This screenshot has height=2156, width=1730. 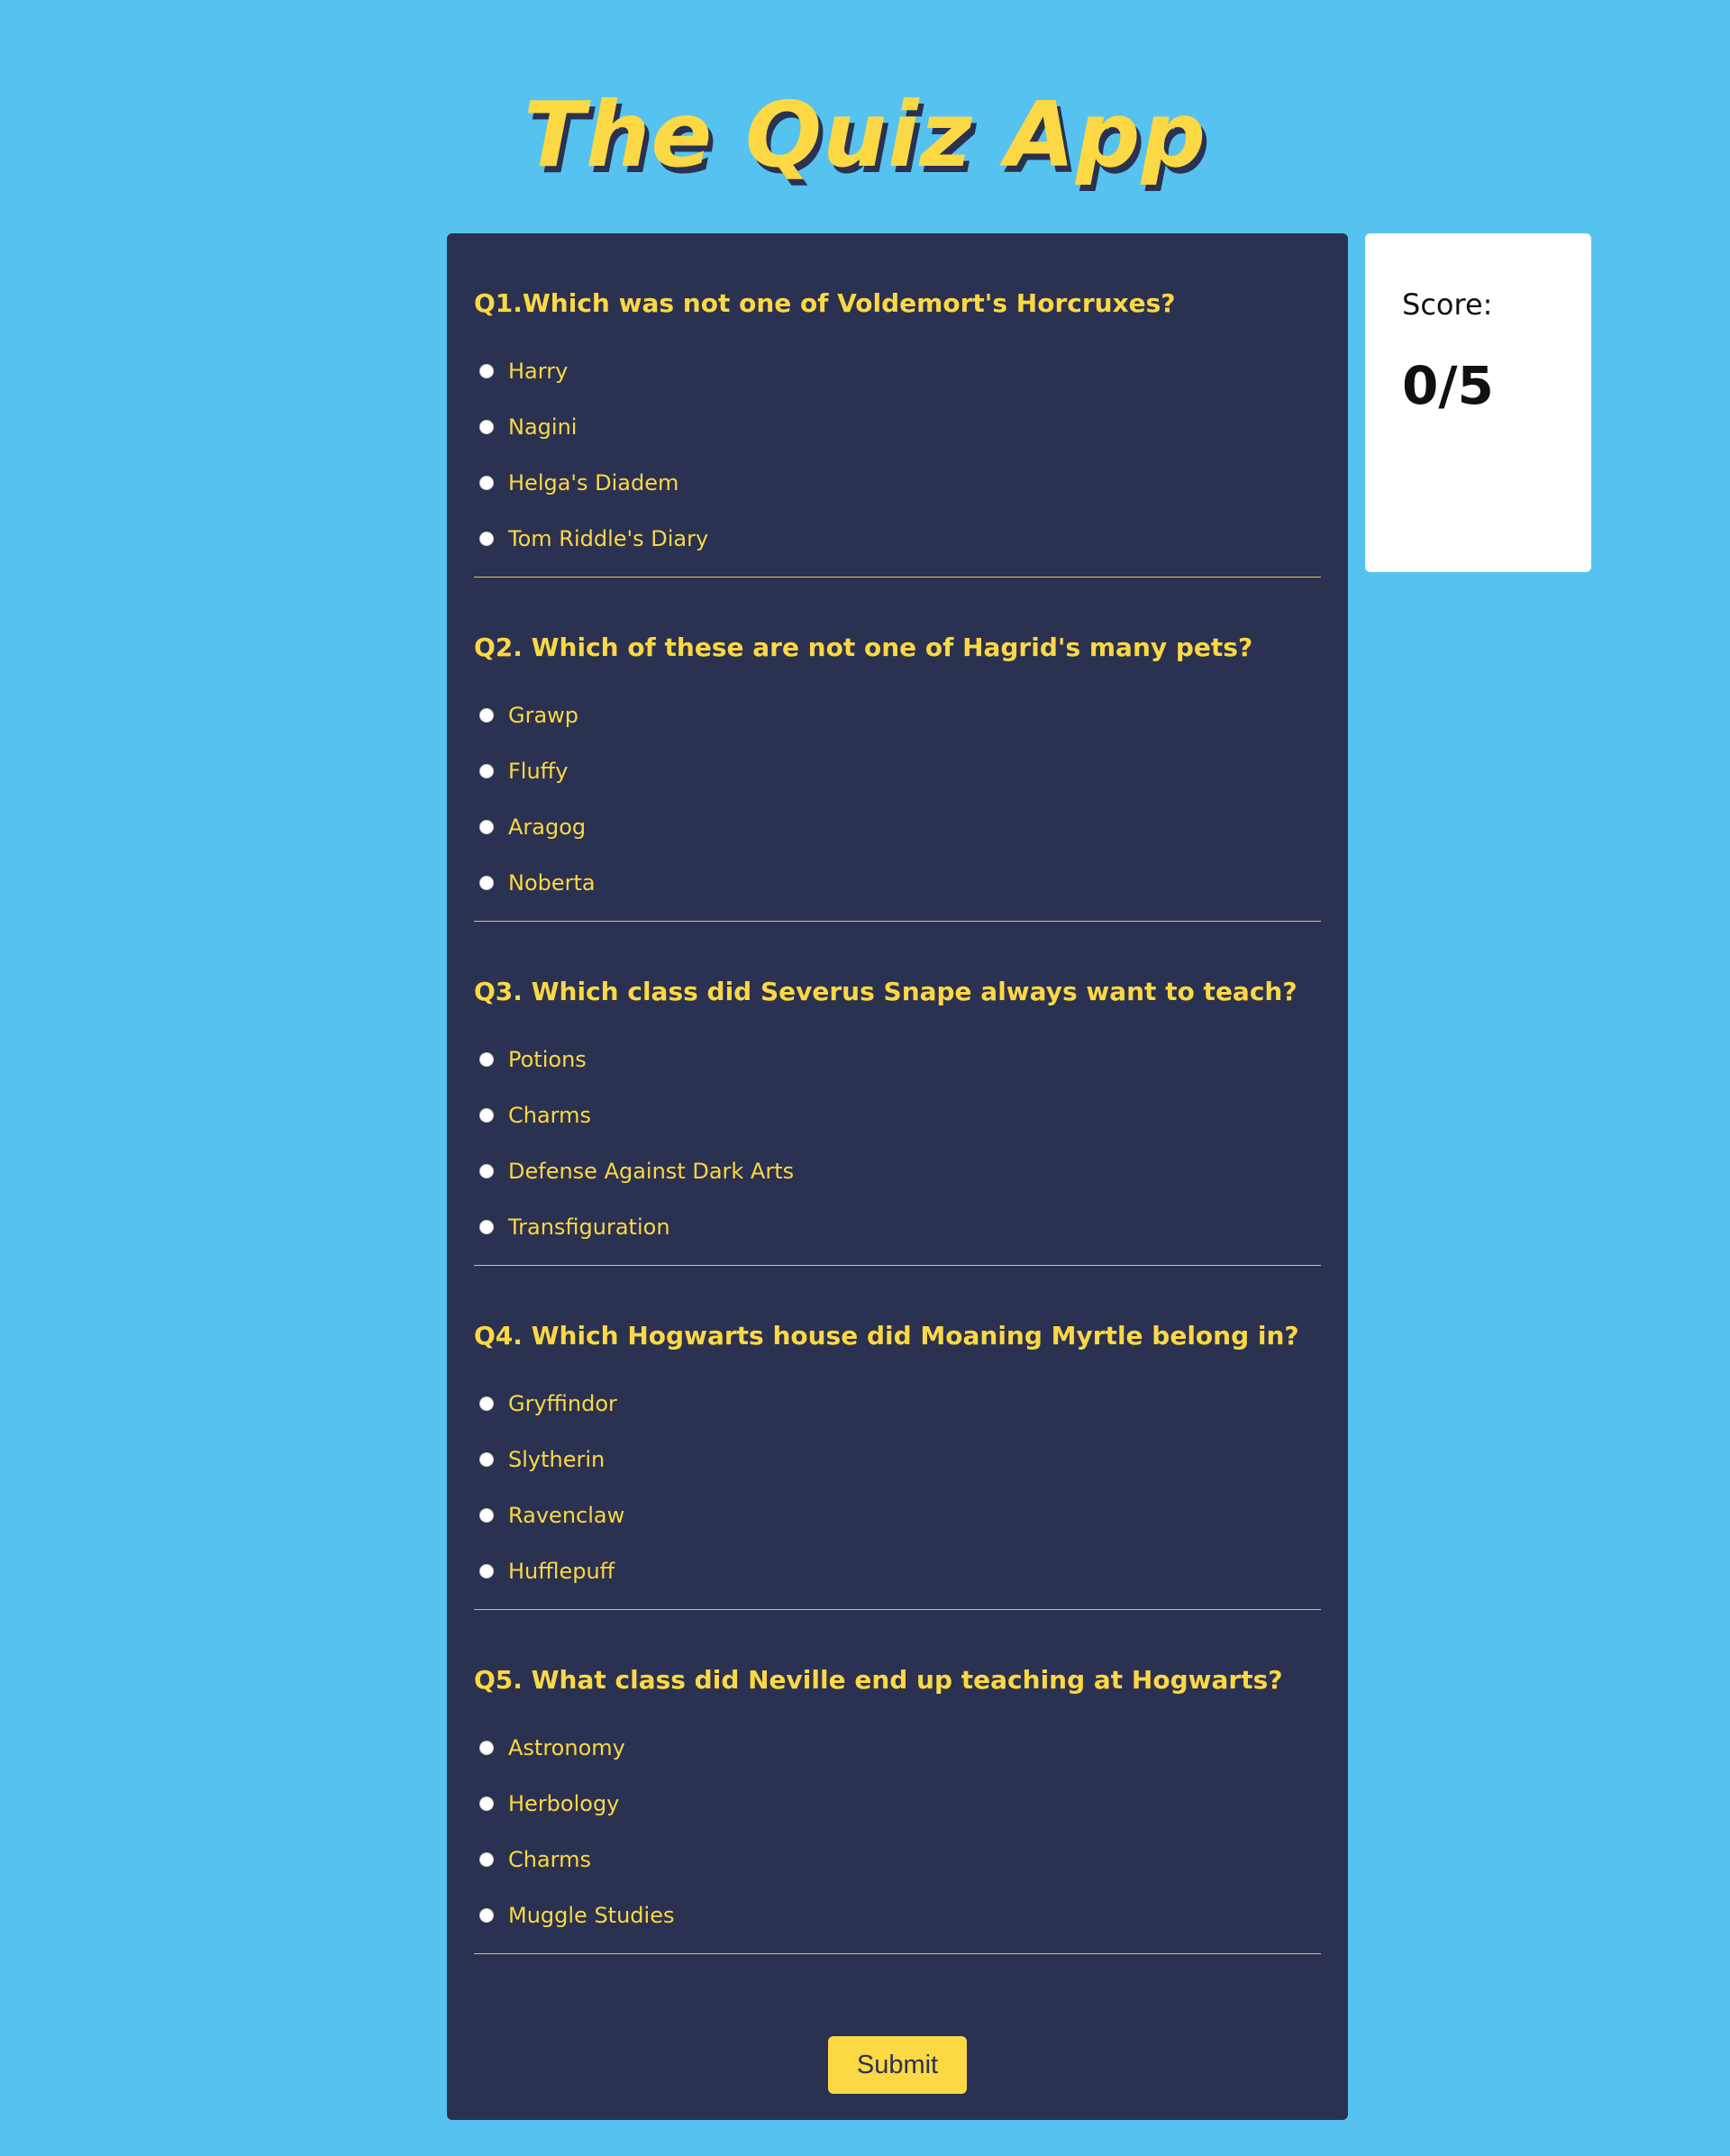 What do you see at coordinates (557, 1459) in the screenshot?
I see `option-label: Slytherin` at bounding box center [557, 1459].